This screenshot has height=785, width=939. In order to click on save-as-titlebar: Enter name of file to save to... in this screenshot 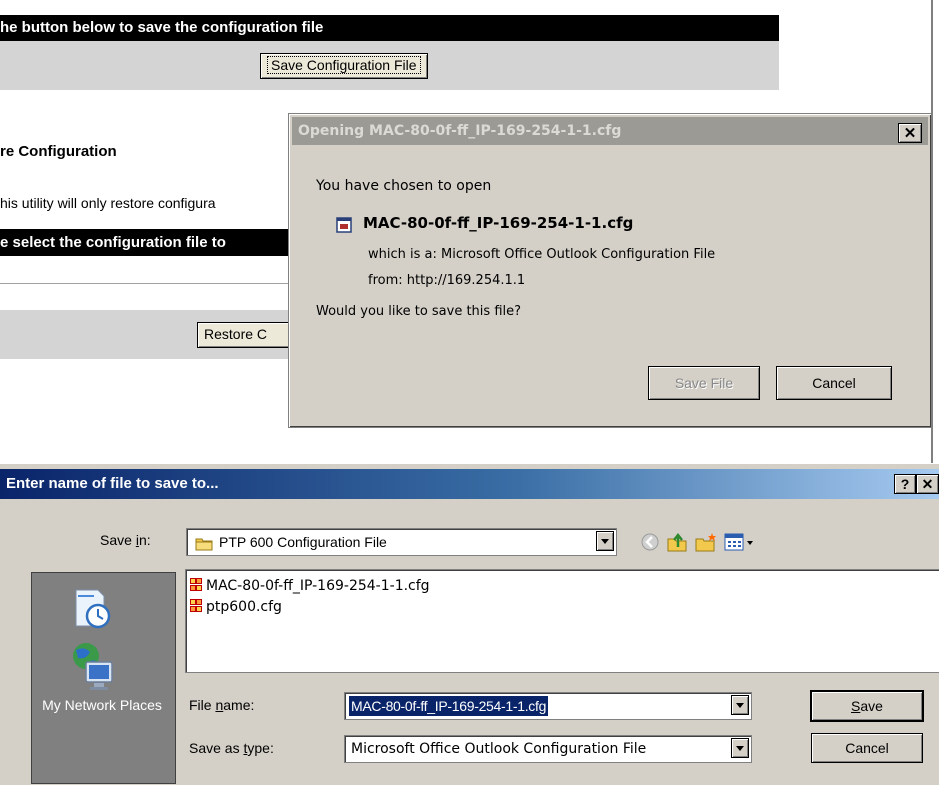, I will do `click(469, 484)`.